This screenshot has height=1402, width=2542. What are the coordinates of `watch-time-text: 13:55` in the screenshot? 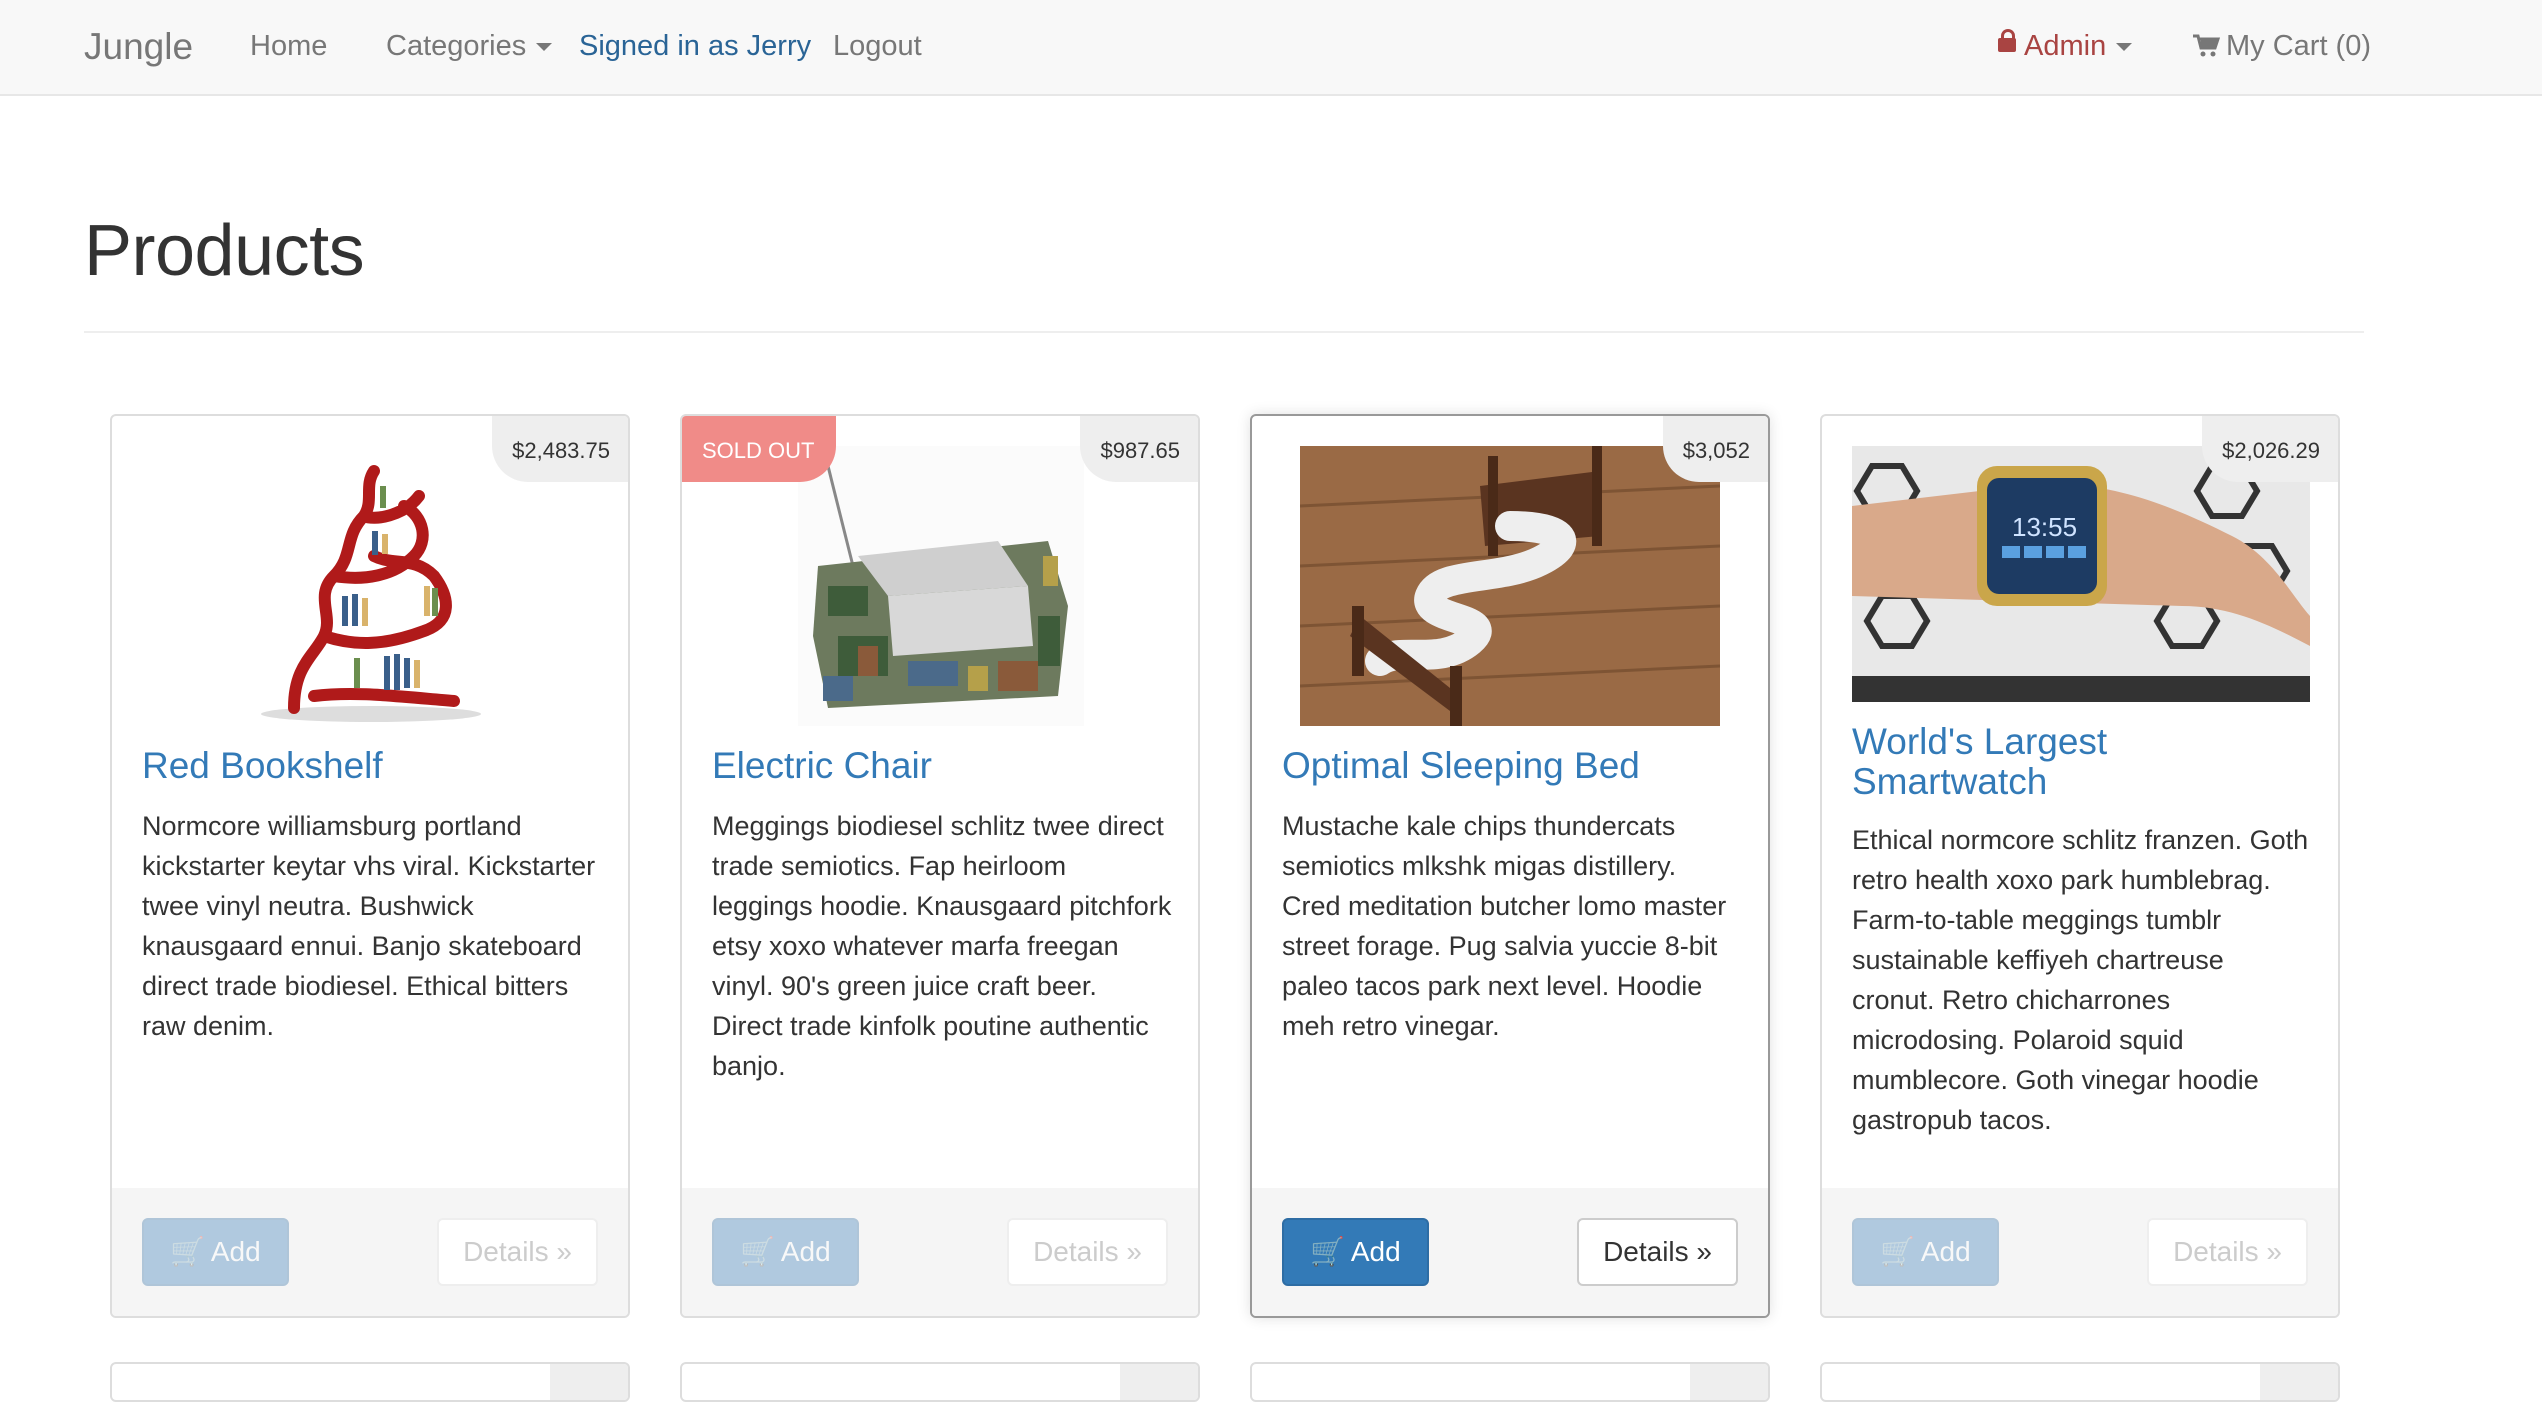 It's located at (2044, 527).